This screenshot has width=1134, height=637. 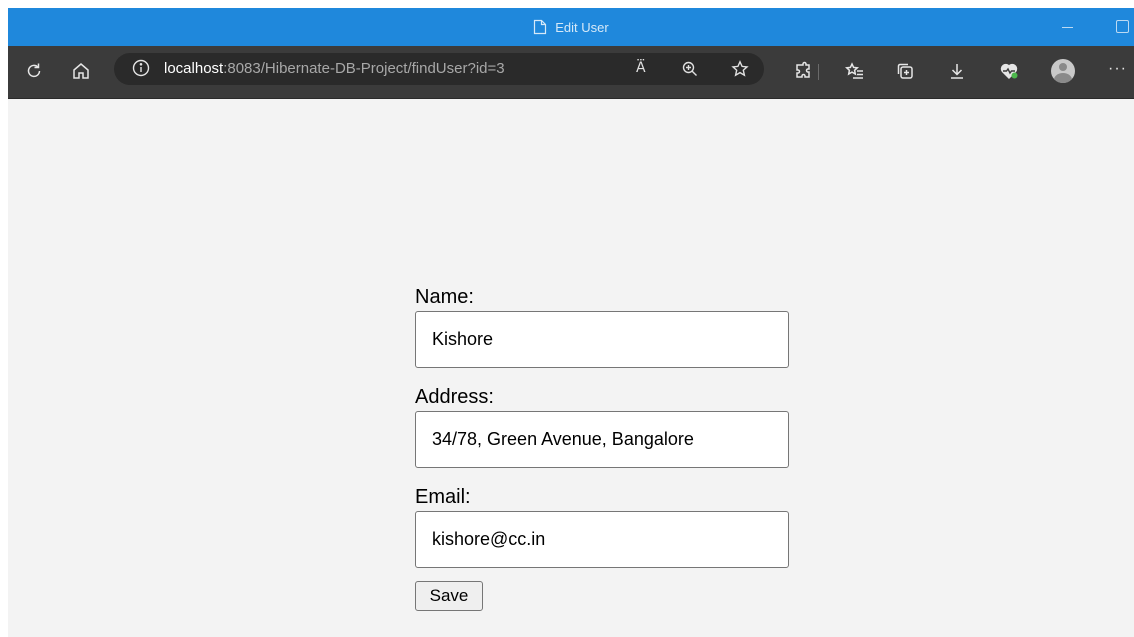 I want to click on title-bar: Edit User, so click(x=571, y=27).